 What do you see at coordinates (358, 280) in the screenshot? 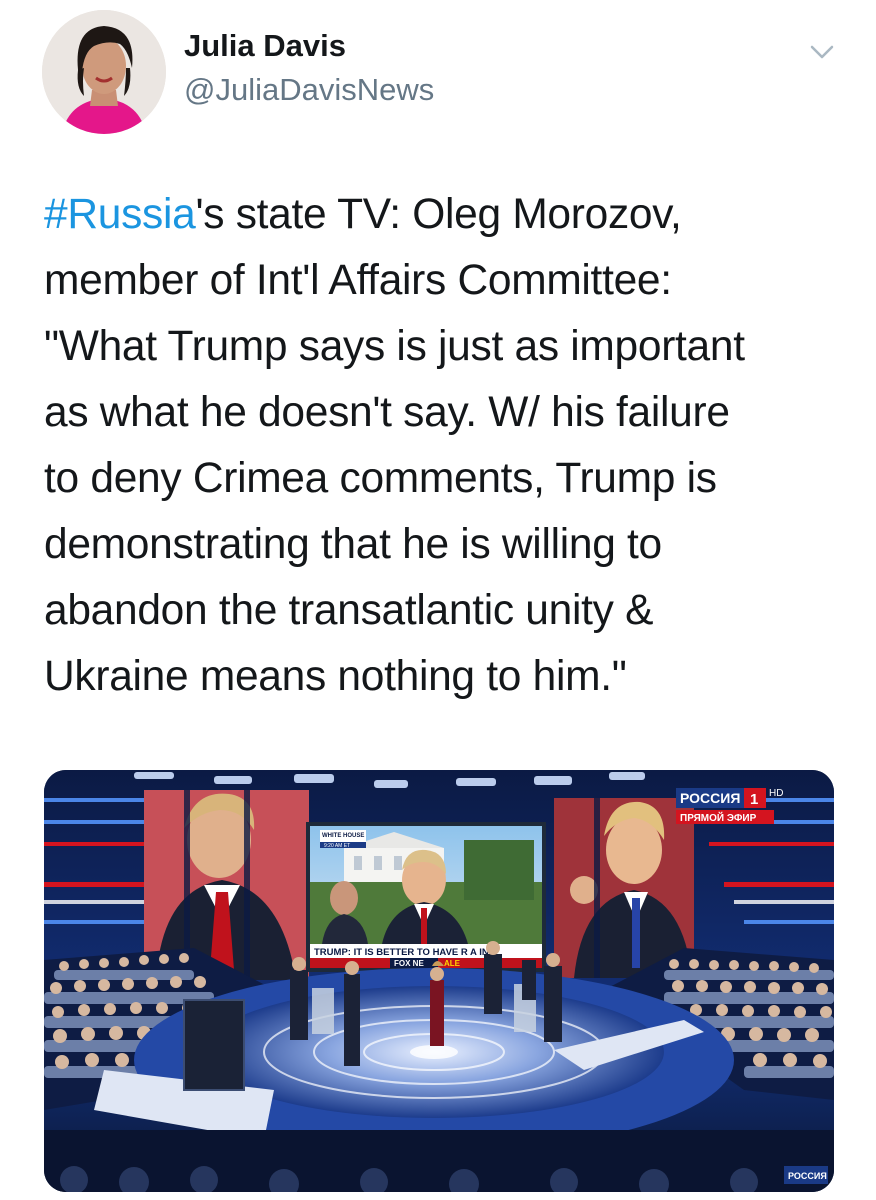
I see `tweet-line-2: member of Int'l Affairs Committee:` at bounding box center [358, 280].